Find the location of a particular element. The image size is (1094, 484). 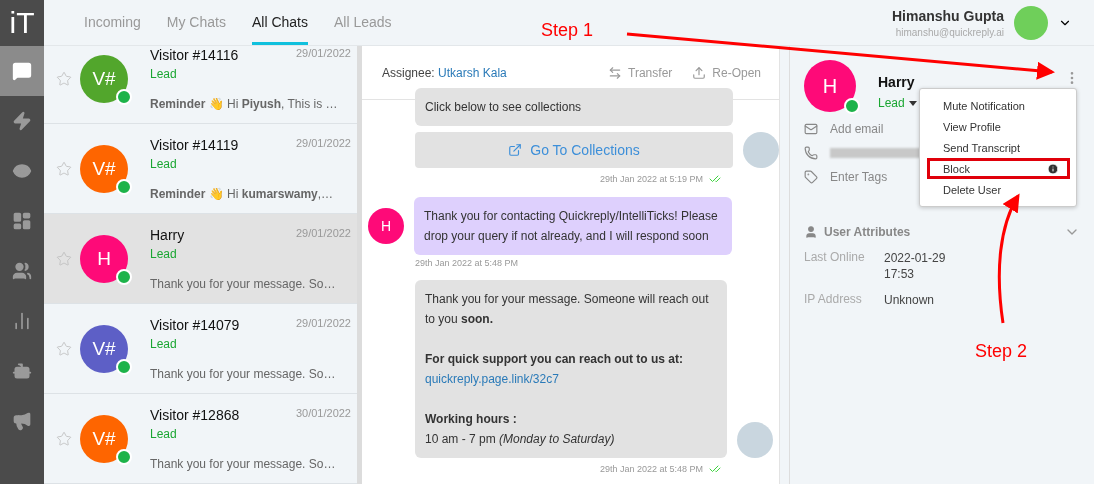

users-icon is located at coordinates (22, 271).